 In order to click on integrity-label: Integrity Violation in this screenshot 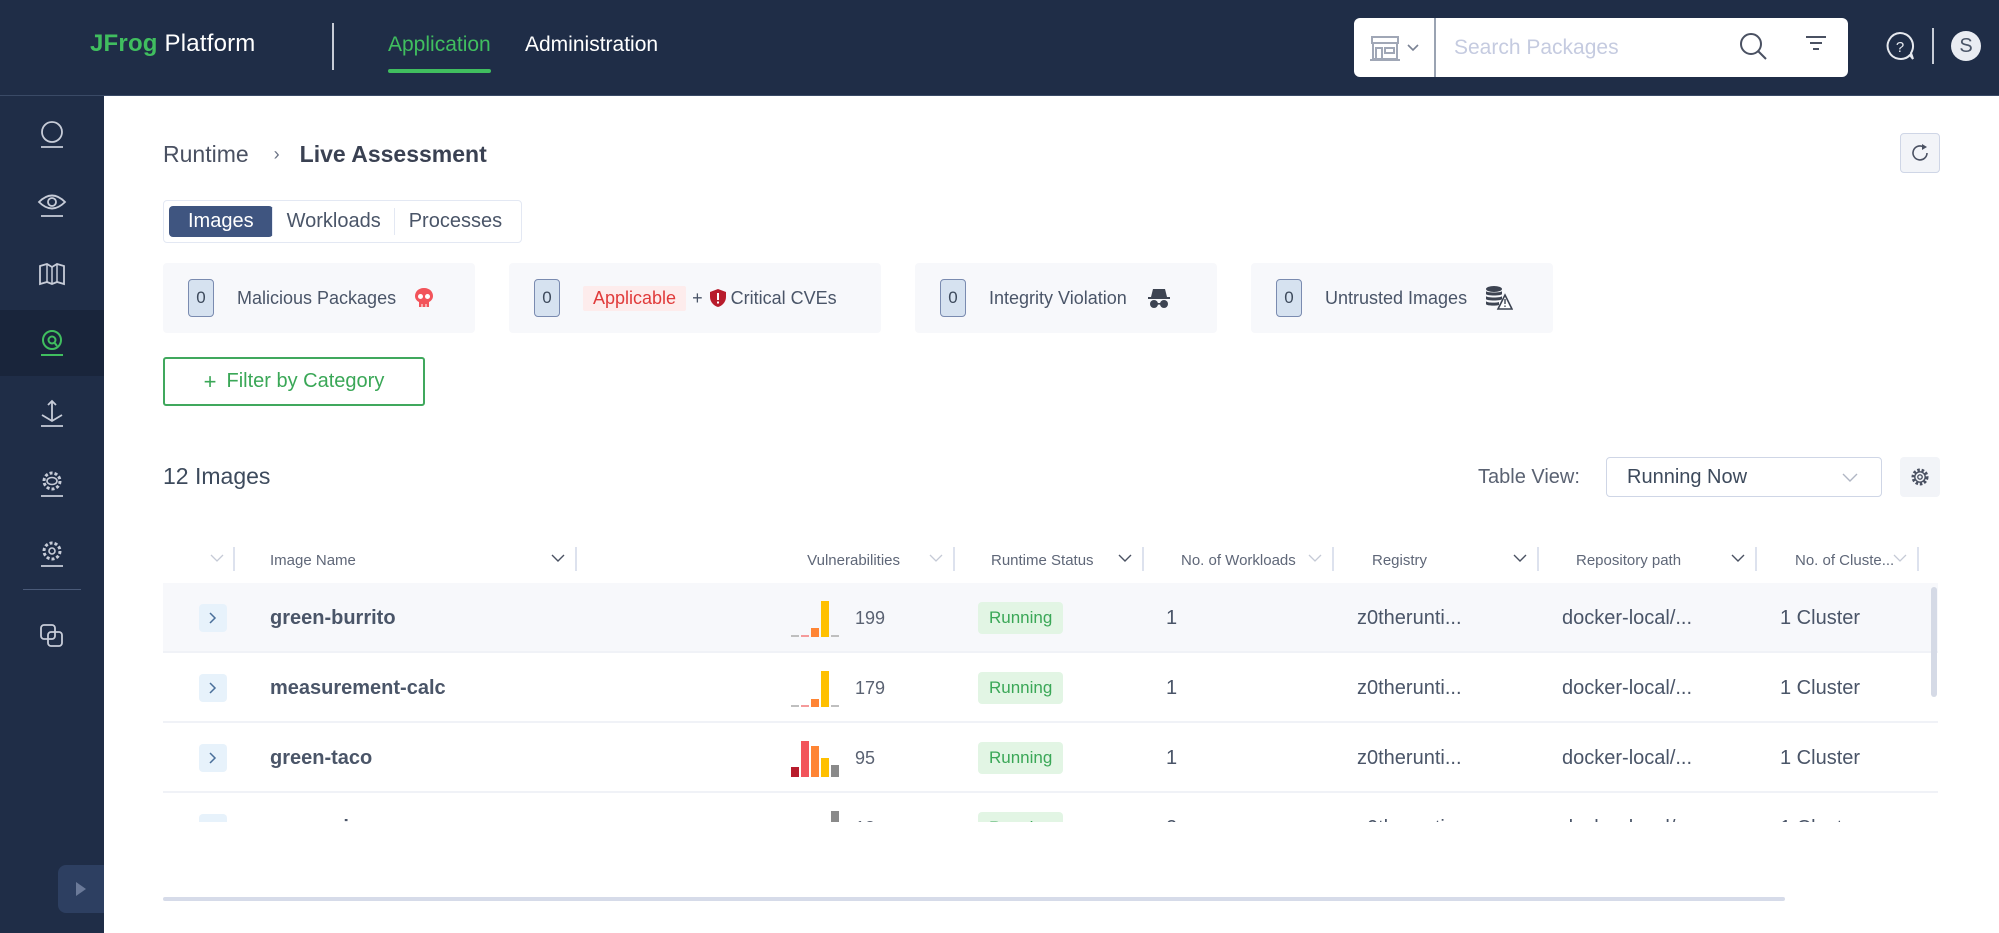, I will do `click(1058, 297)`.